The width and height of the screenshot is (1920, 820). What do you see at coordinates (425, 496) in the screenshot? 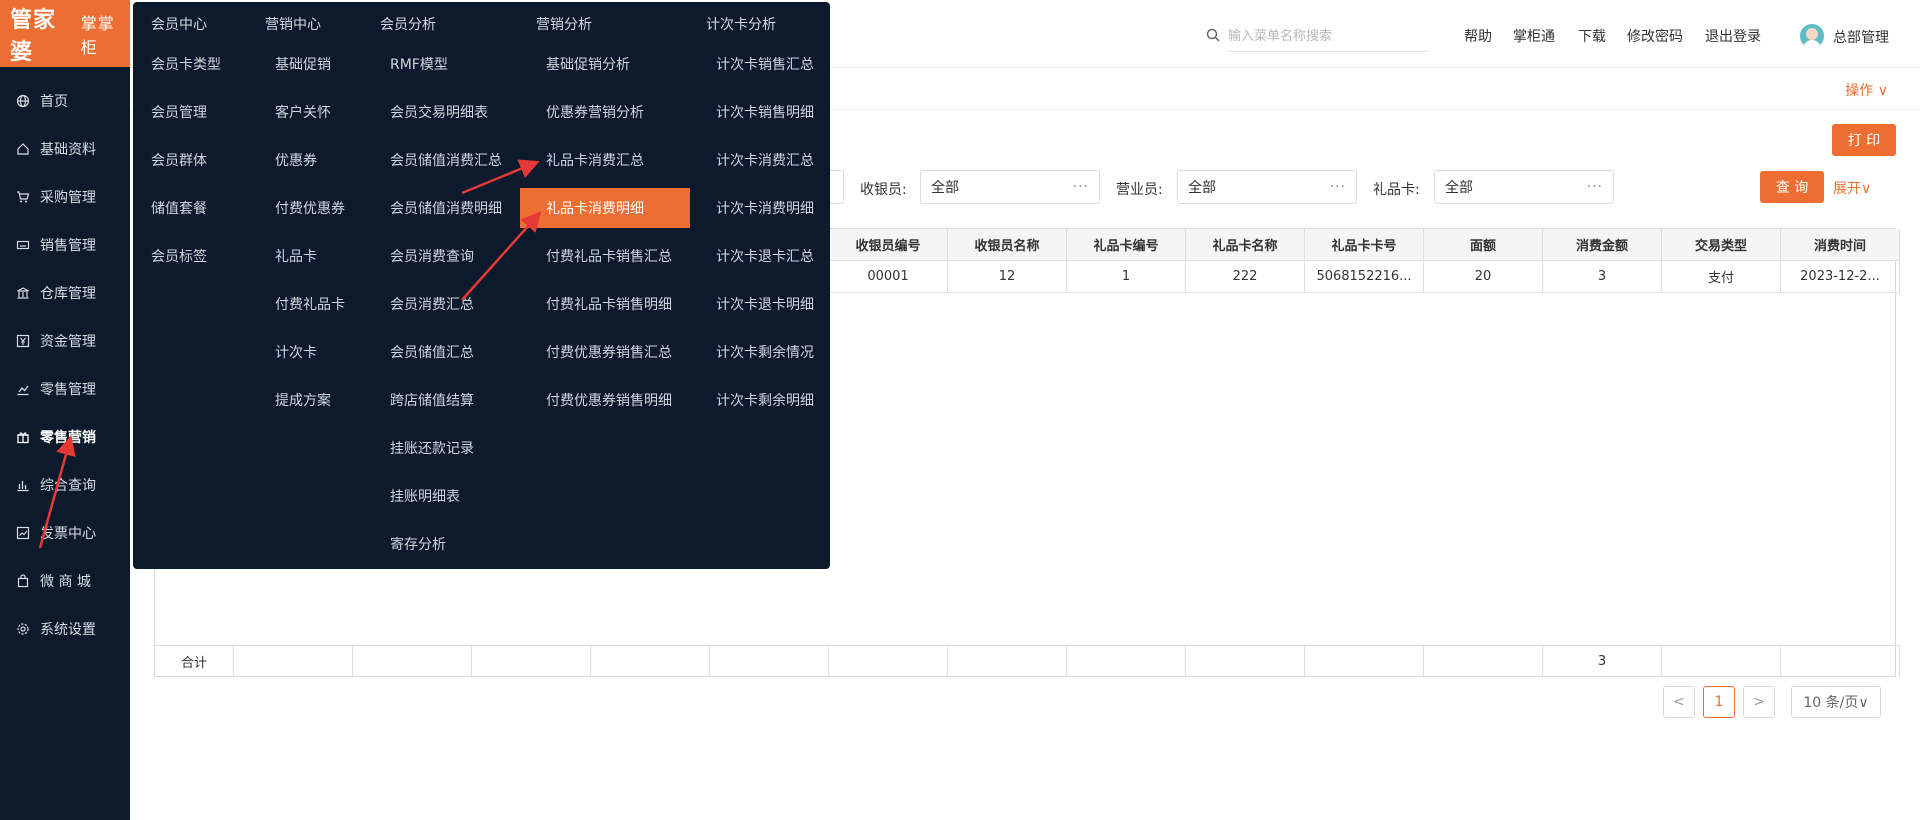
I see `menu-item: 挂账明细表` at bounding box center [425, 496].